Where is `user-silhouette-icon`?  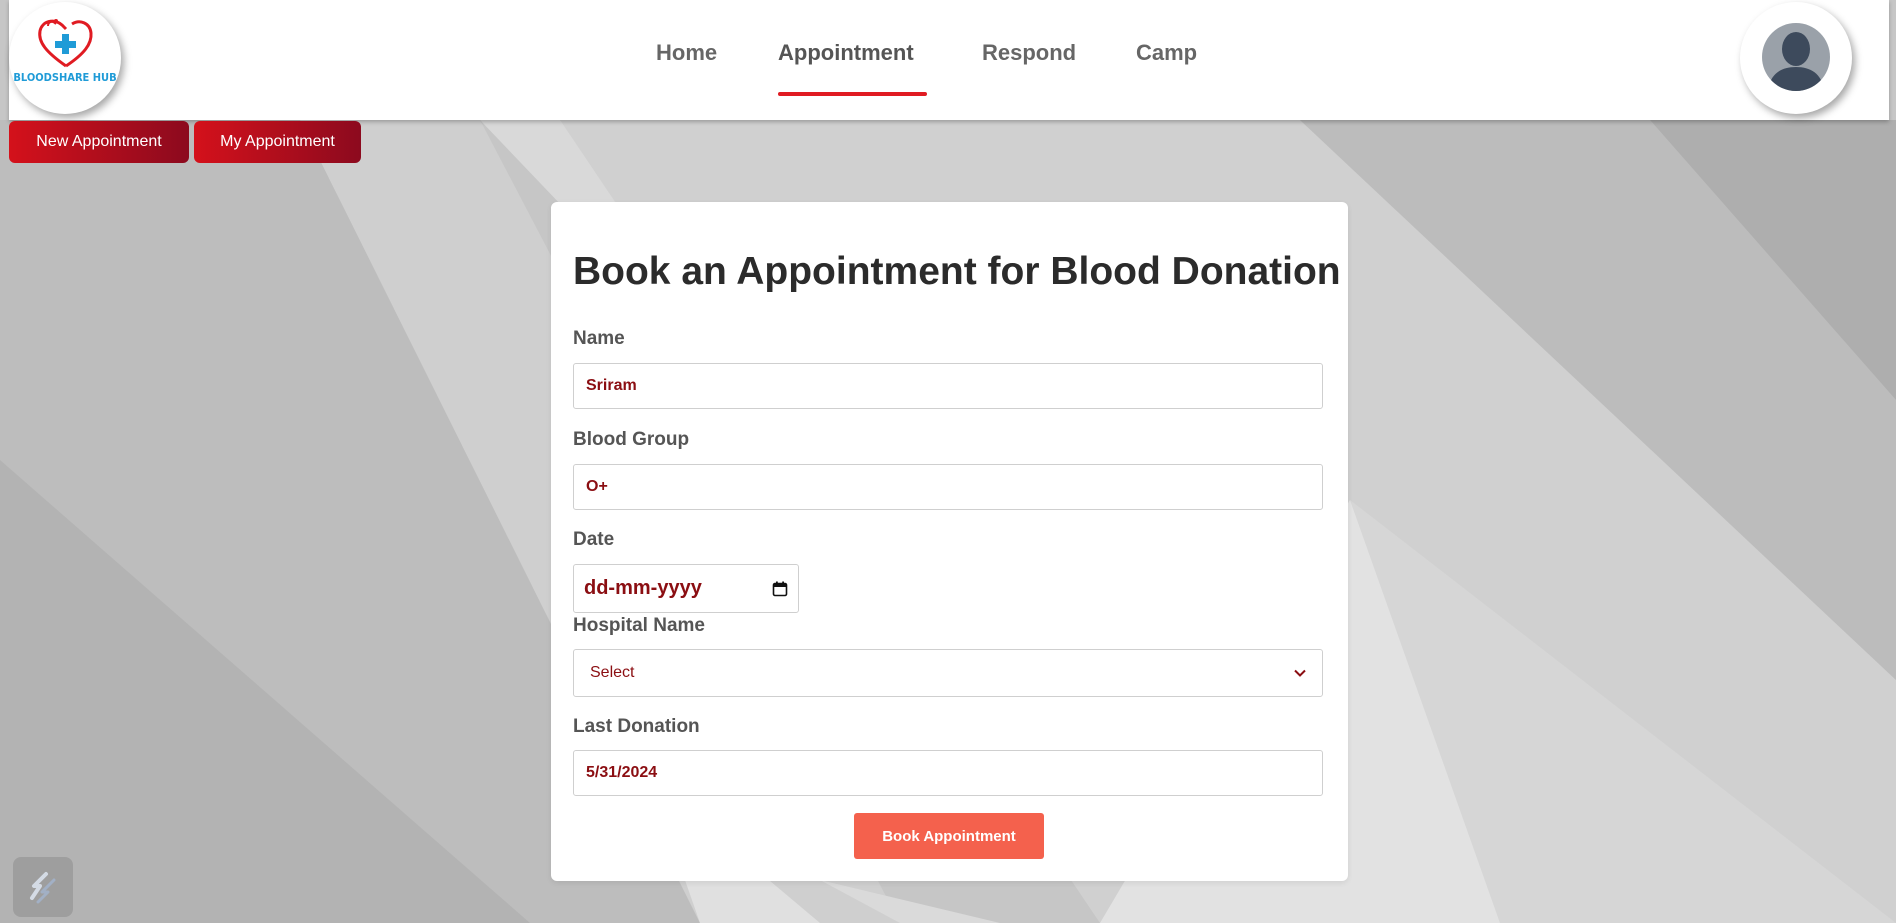 user-silhouette-icon is located at coordinates (1796, 57).